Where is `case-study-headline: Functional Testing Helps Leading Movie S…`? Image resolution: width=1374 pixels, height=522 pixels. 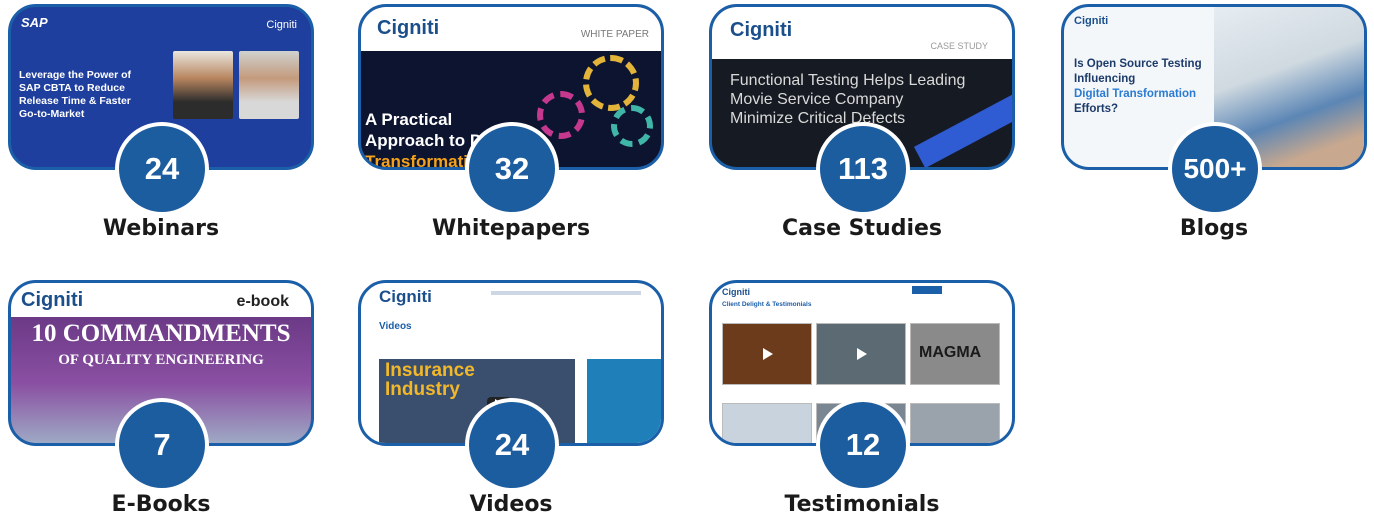
case-study-headline: Functional Testing Helps Leading Movie S… is located at coordinates (848, 99).